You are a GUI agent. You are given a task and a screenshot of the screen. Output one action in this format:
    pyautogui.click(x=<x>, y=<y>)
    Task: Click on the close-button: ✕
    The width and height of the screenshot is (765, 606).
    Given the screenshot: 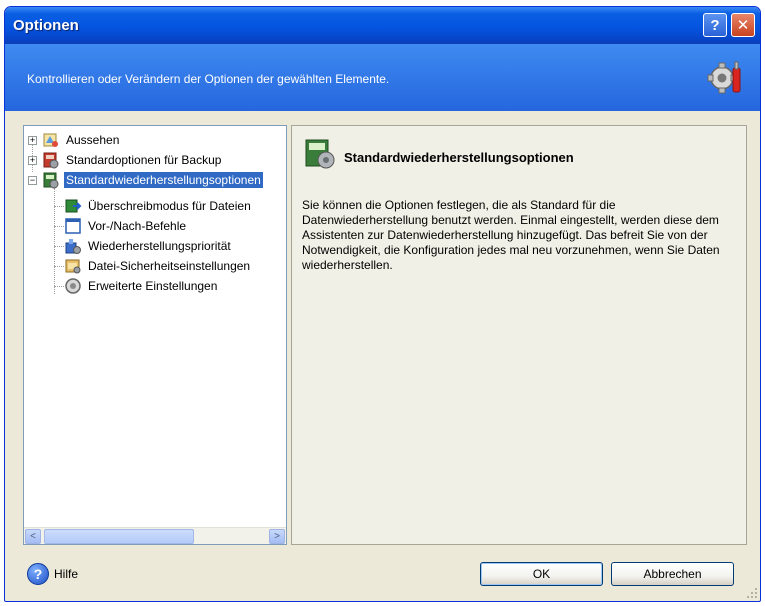 What is the action you would take?
    pyautogui.click(x=743, y=25)
    